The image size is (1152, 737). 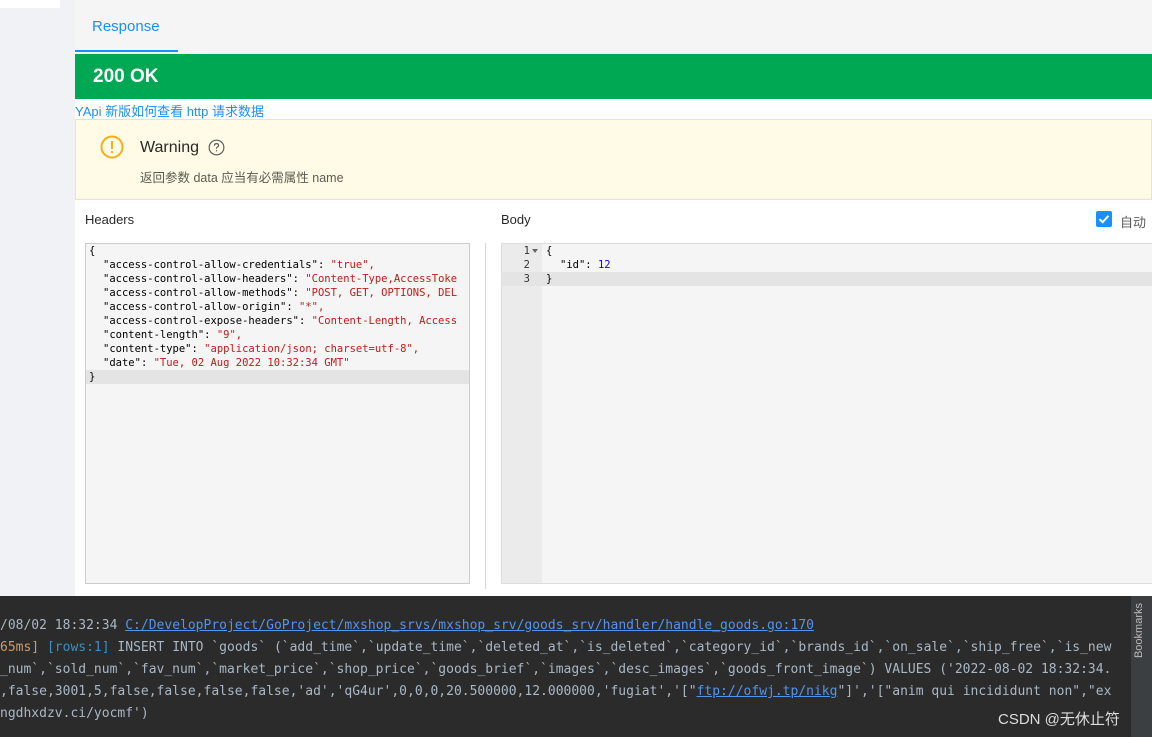 I want to click on console-line: ngdhxdzv.ci/yocmf'), so click(x=74, y=713).